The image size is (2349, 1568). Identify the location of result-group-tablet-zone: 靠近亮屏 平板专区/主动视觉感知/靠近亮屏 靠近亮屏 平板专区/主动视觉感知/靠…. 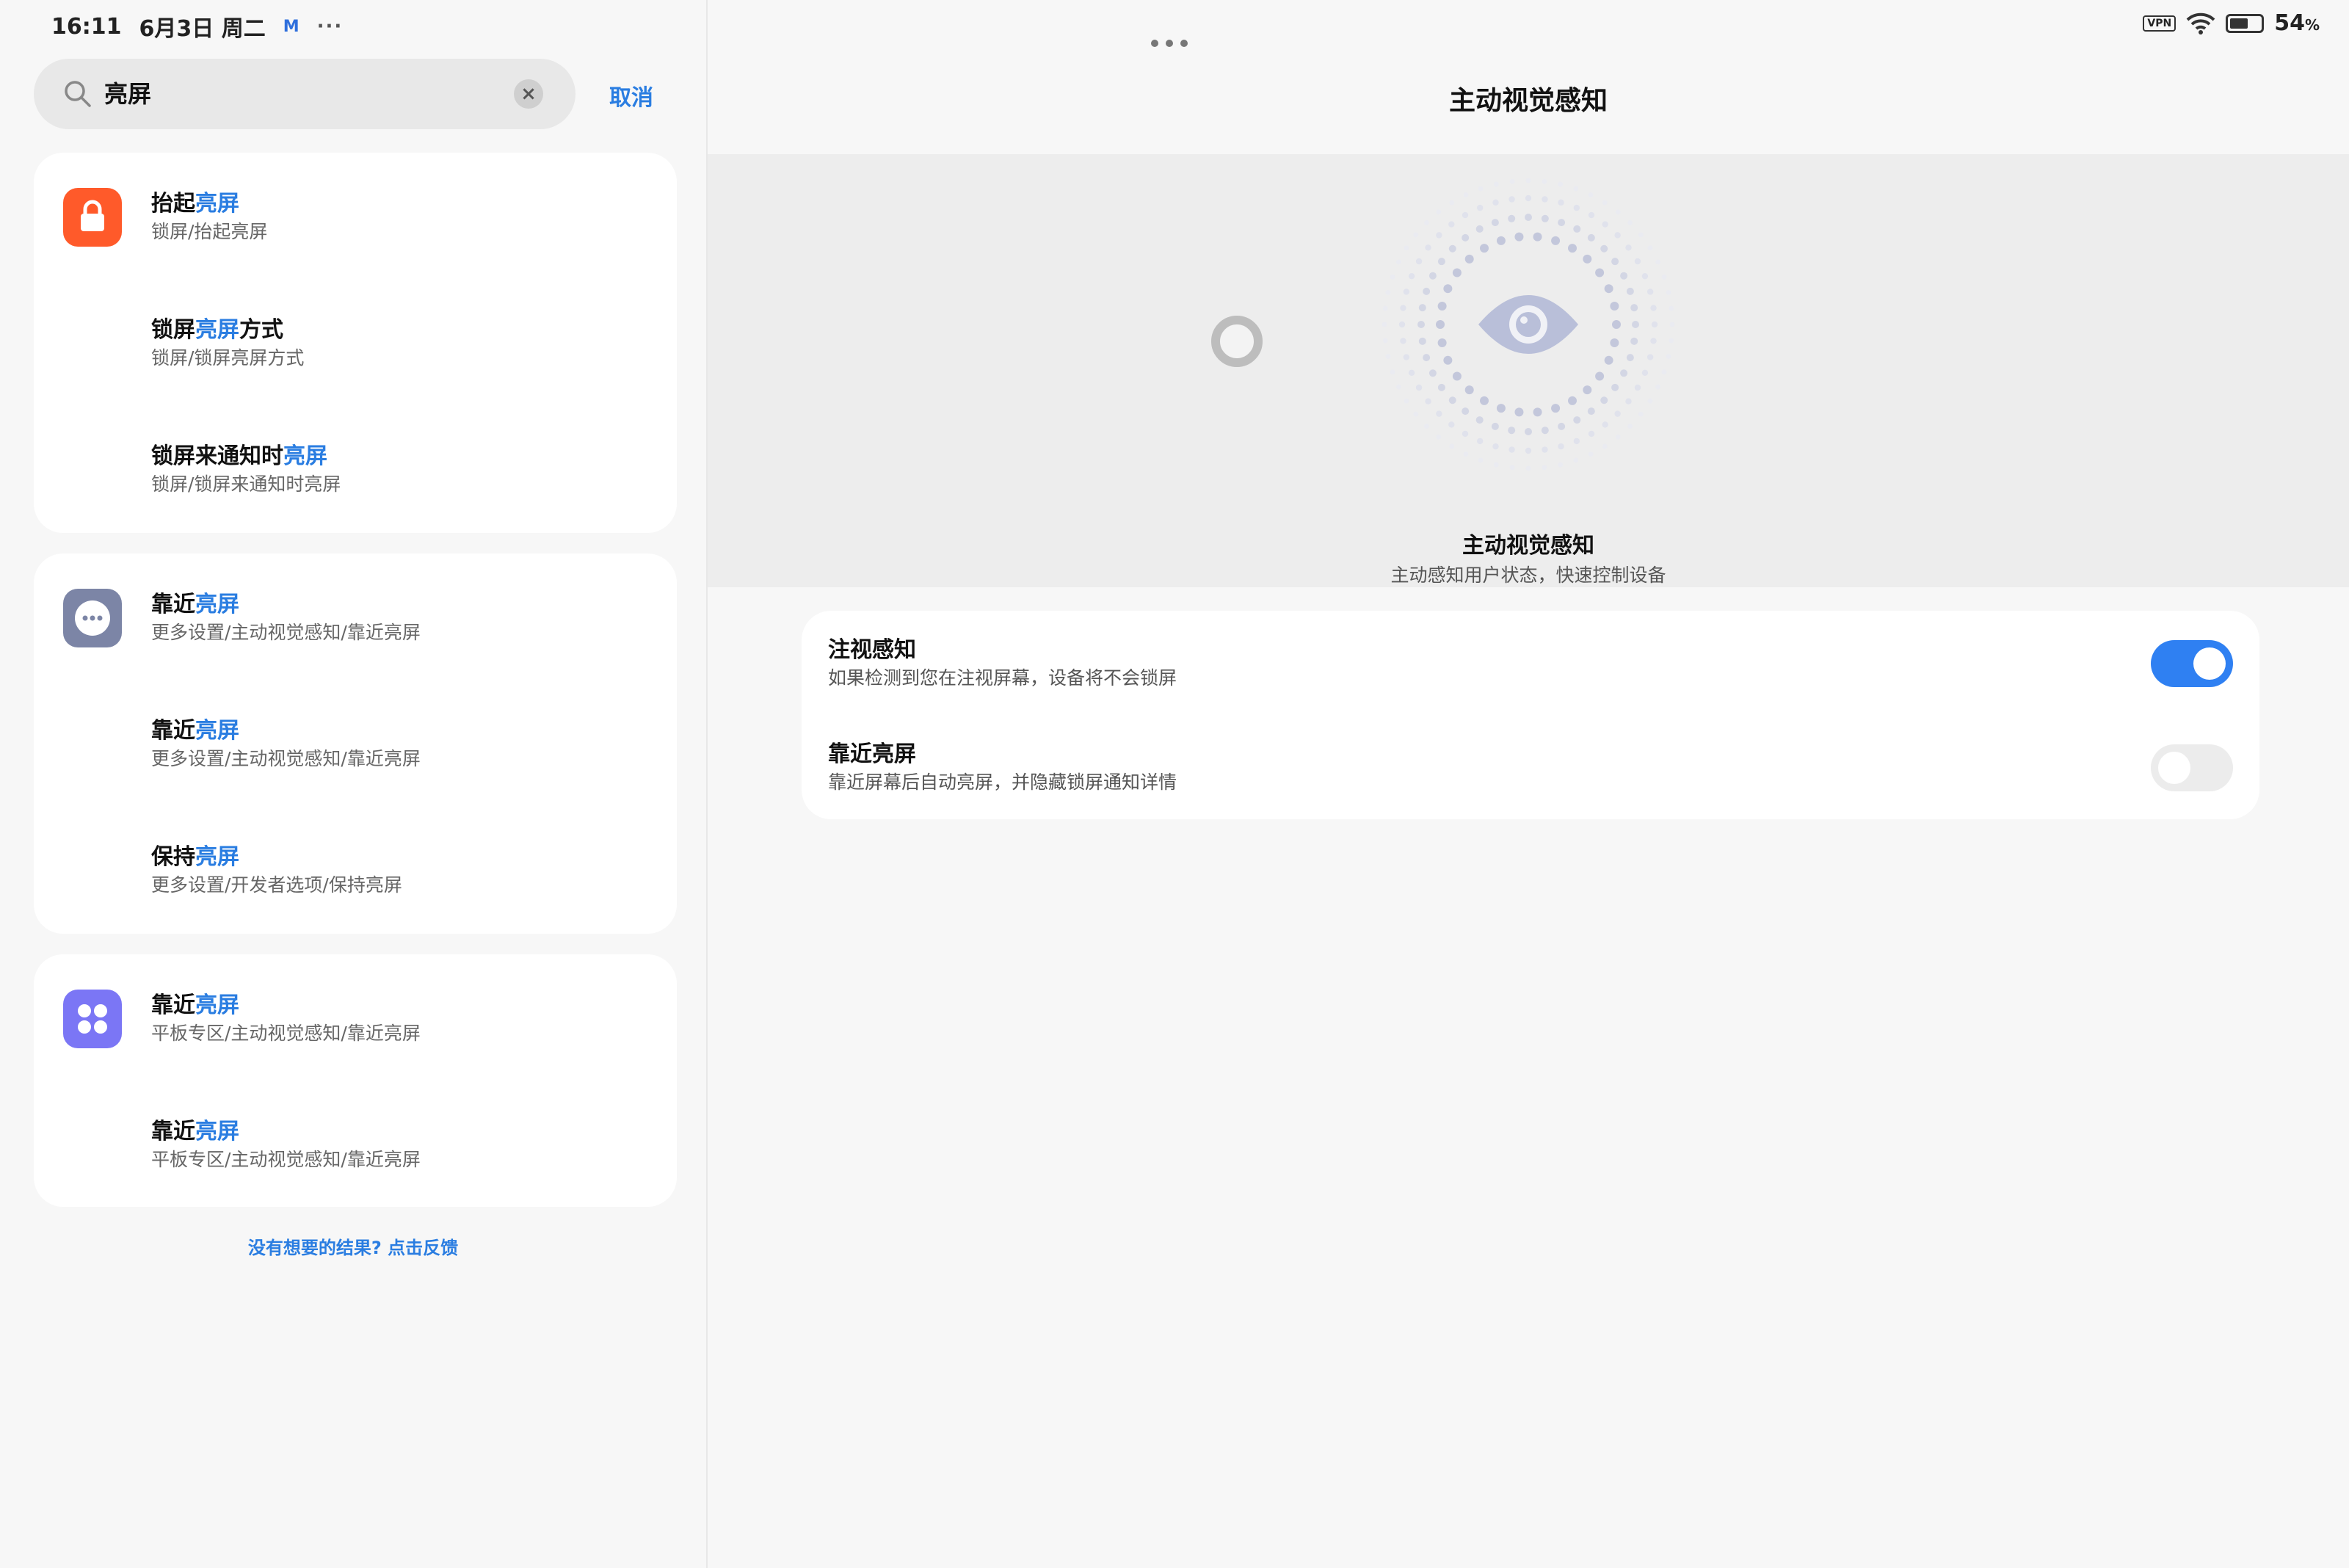
(355, 1080).